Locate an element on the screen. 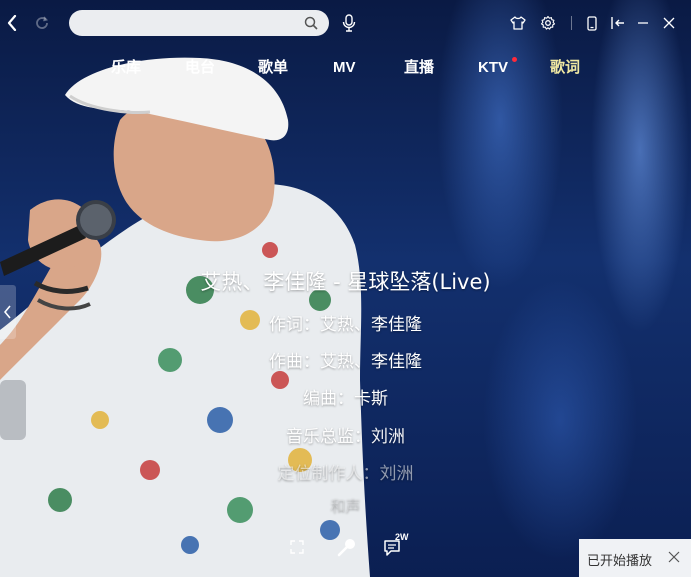 This screenshot has width=691, height=577. search-box is located at coordinates (199, 23).